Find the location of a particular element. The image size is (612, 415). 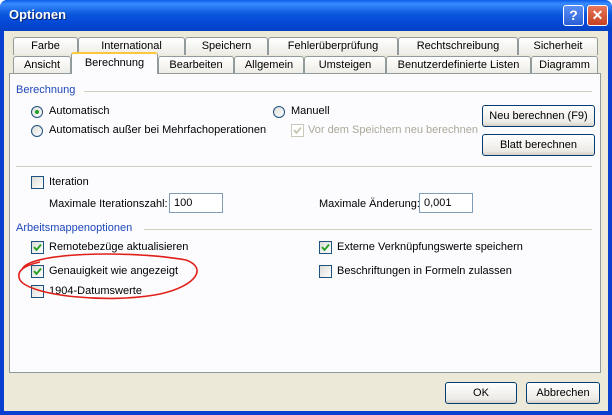

tab-fehlerueberpruefung: Fehlerüberprüfung is located at coordinates (333, 46).